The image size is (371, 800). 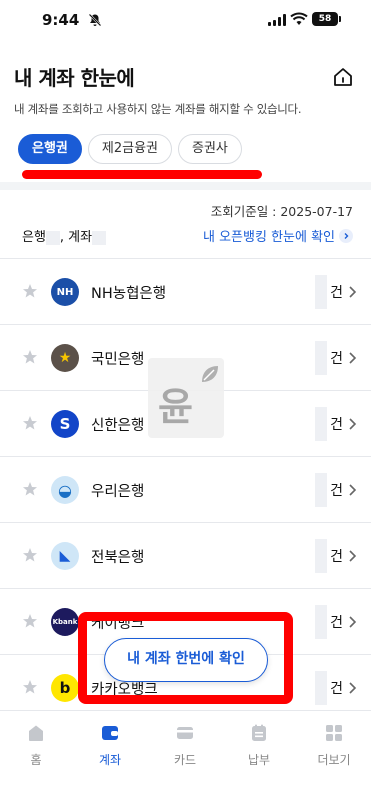 I want to click on grid-icon, so click(x=334, y=733).